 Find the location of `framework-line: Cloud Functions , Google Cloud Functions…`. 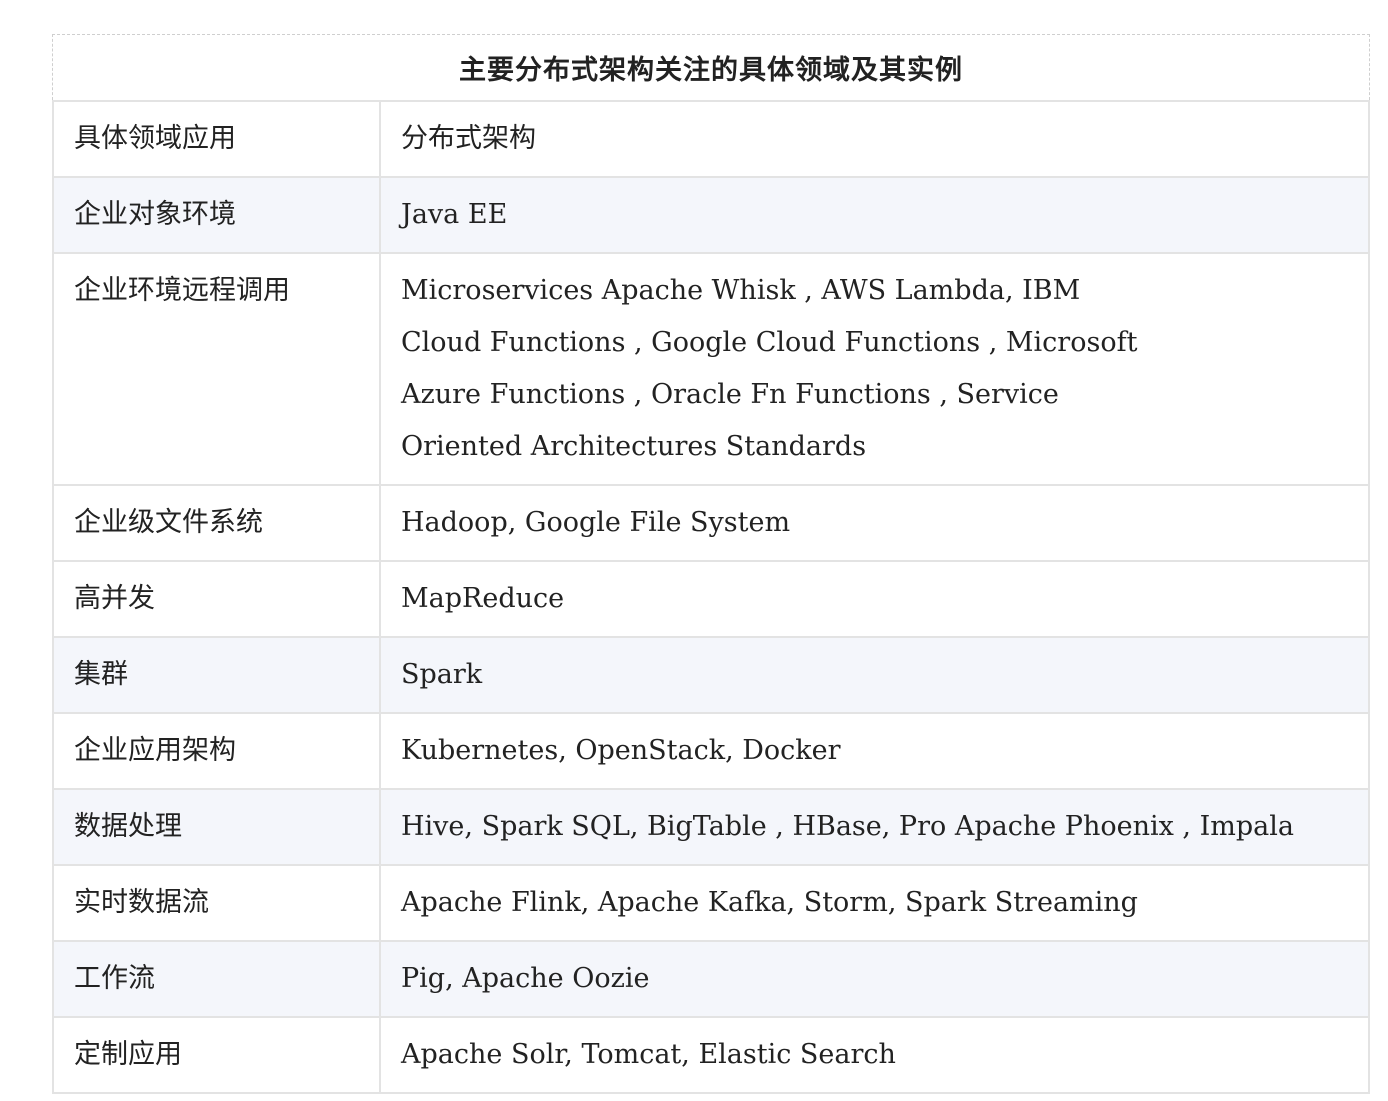

framework-line: Cloud Functions , Google Cloud Functions… is located at coordinates (769, 342).